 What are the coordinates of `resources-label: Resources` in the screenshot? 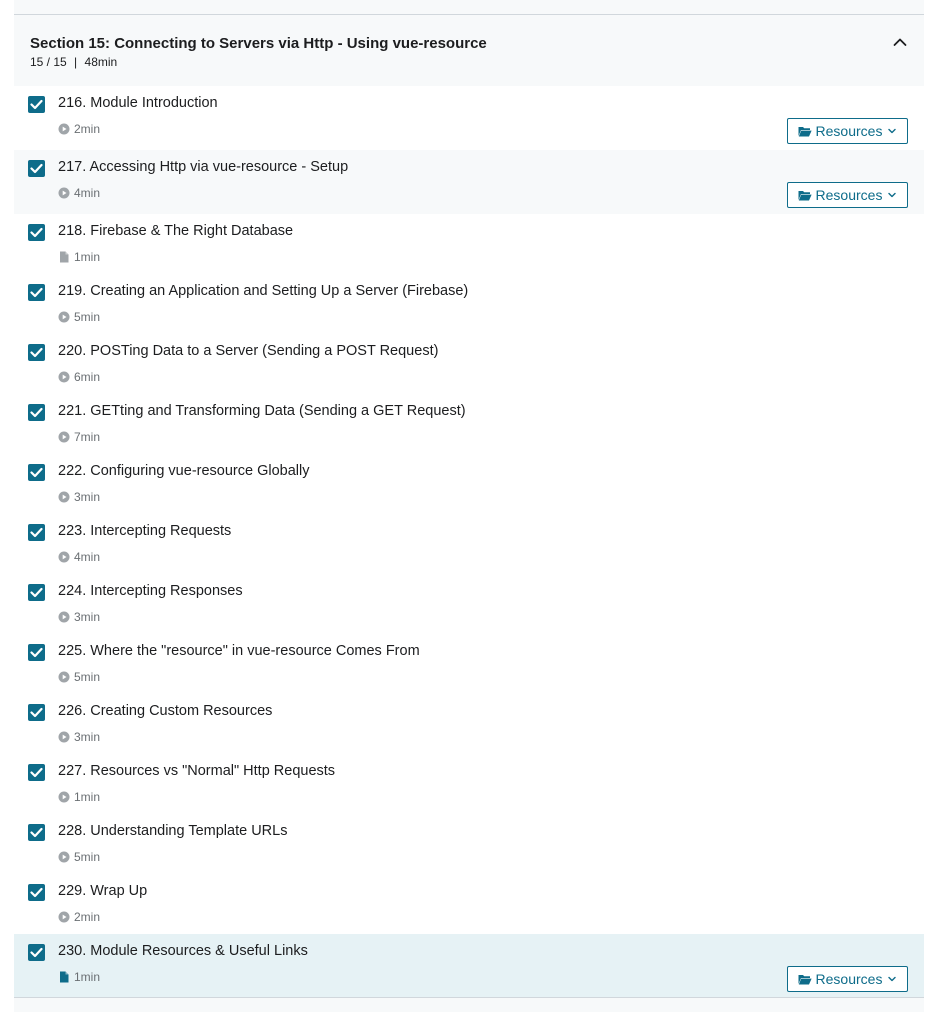 It's located at (849, 131).